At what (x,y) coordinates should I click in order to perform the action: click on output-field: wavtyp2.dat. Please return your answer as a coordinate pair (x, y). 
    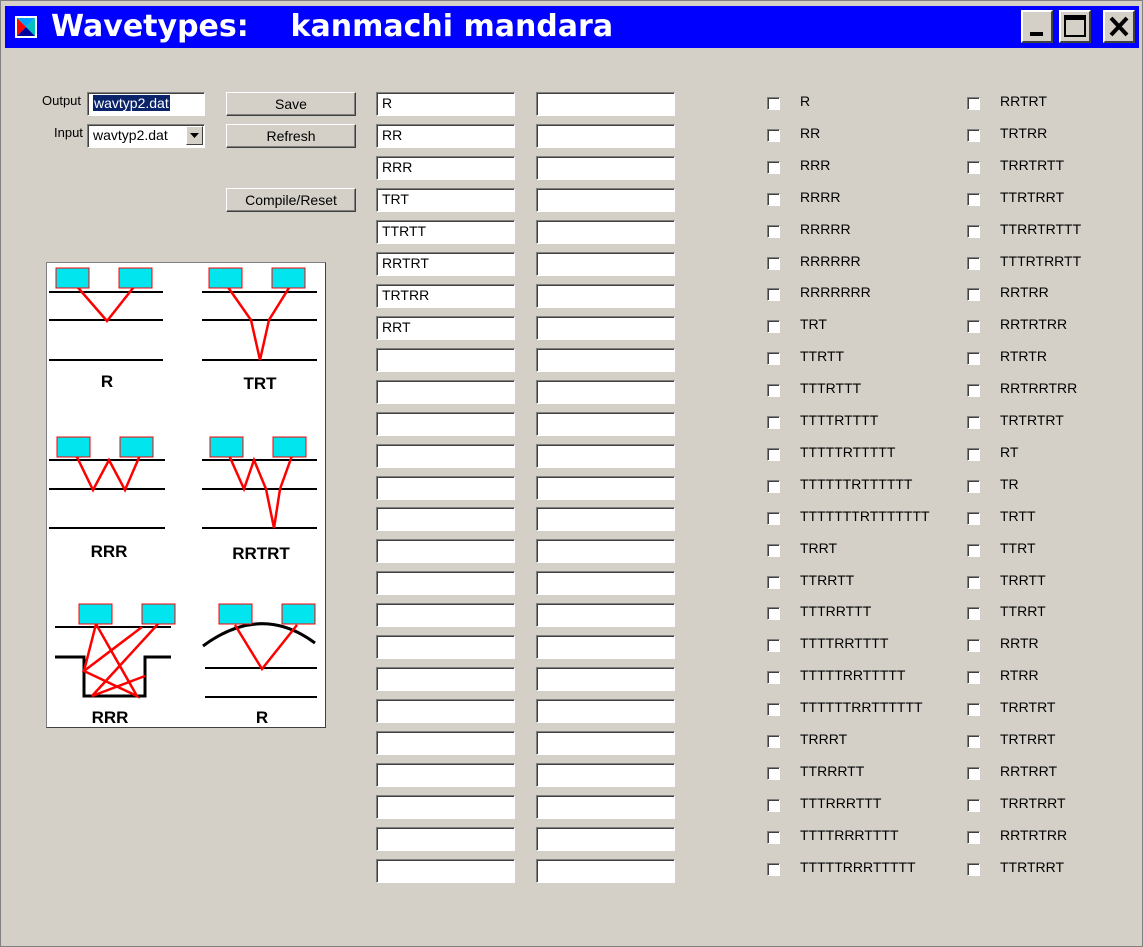
    Looking at the image, I should click on (146, 104).